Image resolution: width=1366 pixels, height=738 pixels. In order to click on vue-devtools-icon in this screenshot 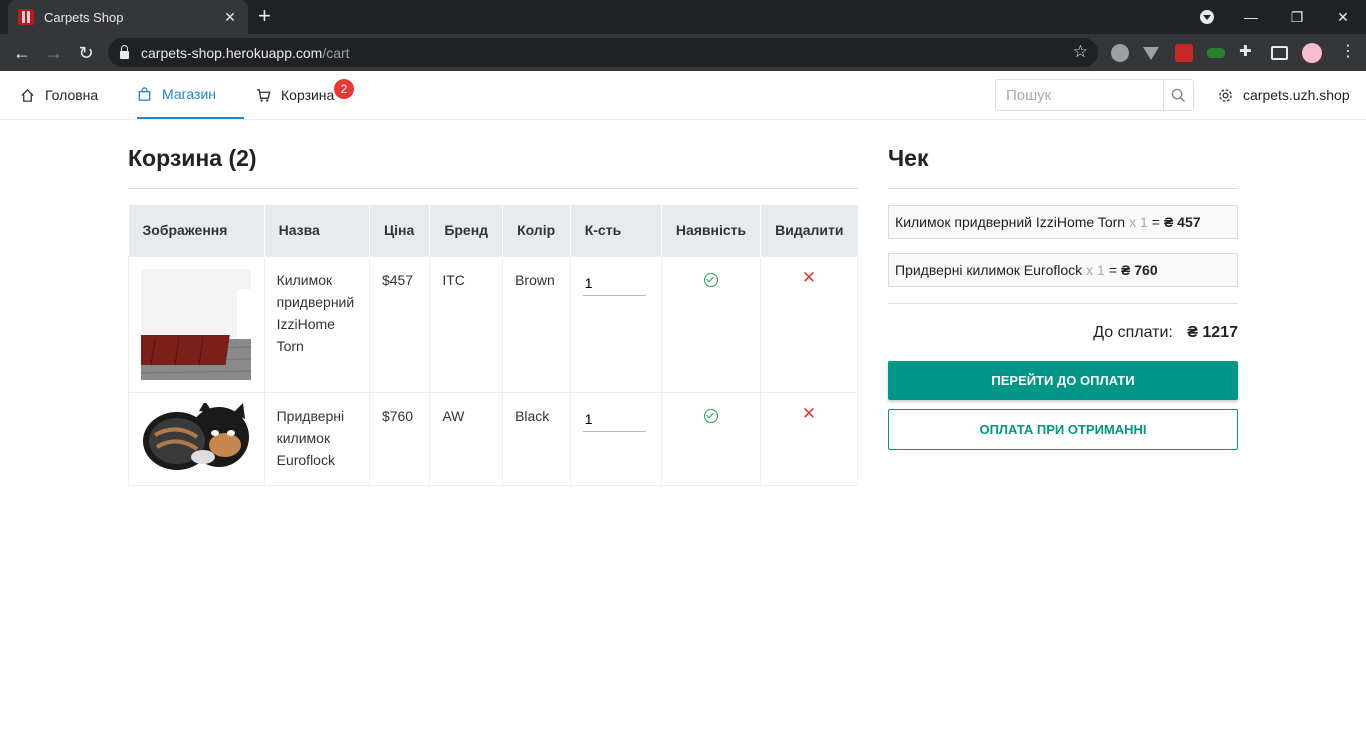, I will do `click(1151, 53)`.